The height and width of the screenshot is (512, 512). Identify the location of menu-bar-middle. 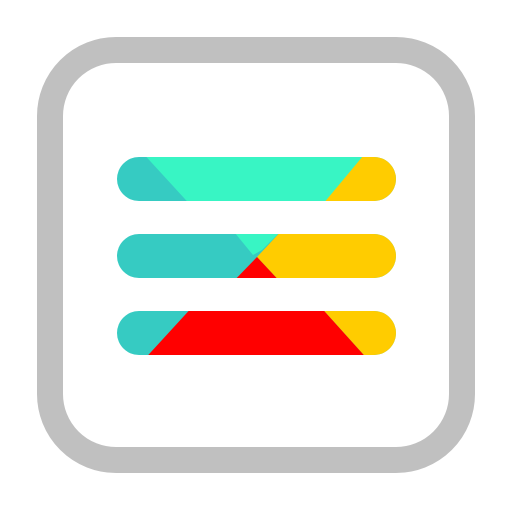
(256, 256).